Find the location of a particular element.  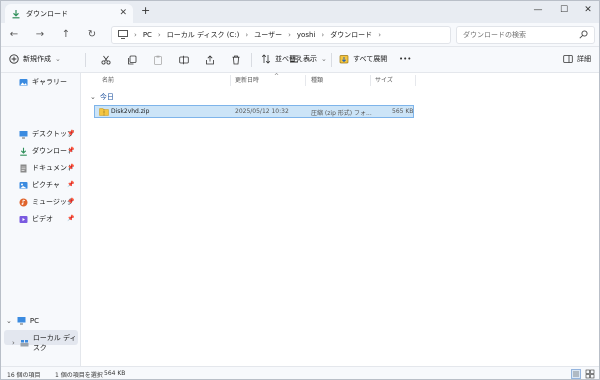

details-view-icon is located at coordinates (576, 374).